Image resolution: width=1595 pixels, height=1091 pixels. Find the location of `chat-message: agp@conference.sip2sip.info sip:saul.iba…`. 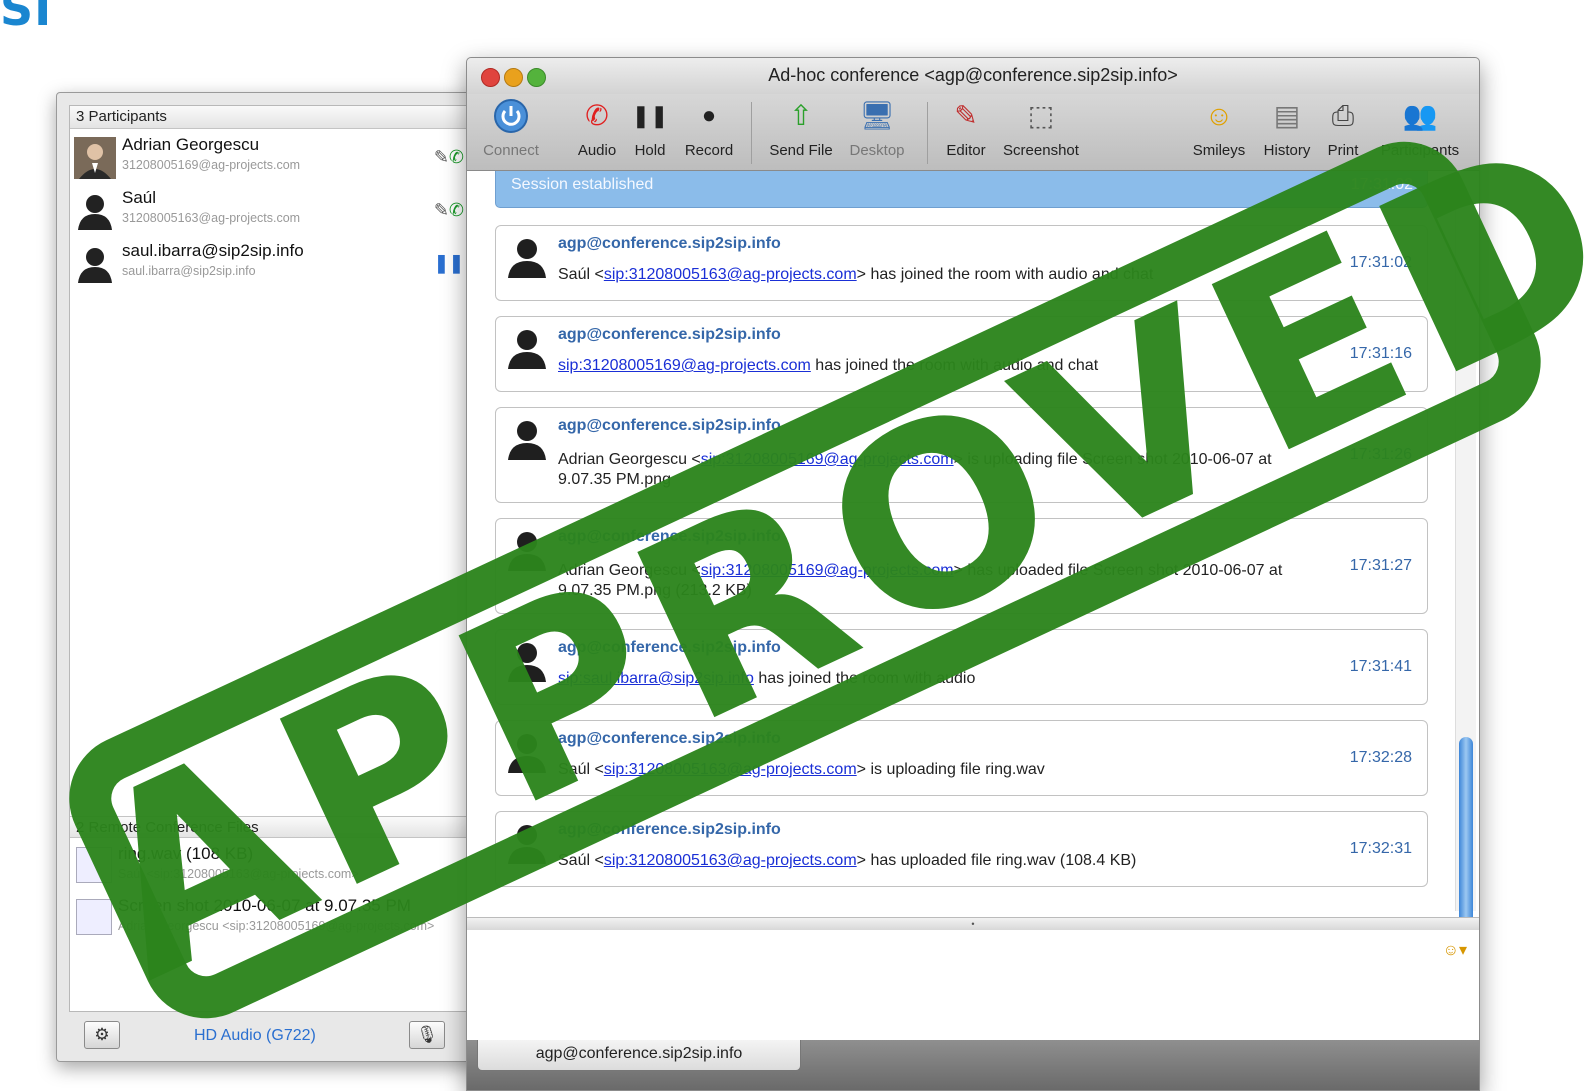

chat-message: agp@conference.sip2sip.info sip:saul.iba… is located at coordinates (961, 667).